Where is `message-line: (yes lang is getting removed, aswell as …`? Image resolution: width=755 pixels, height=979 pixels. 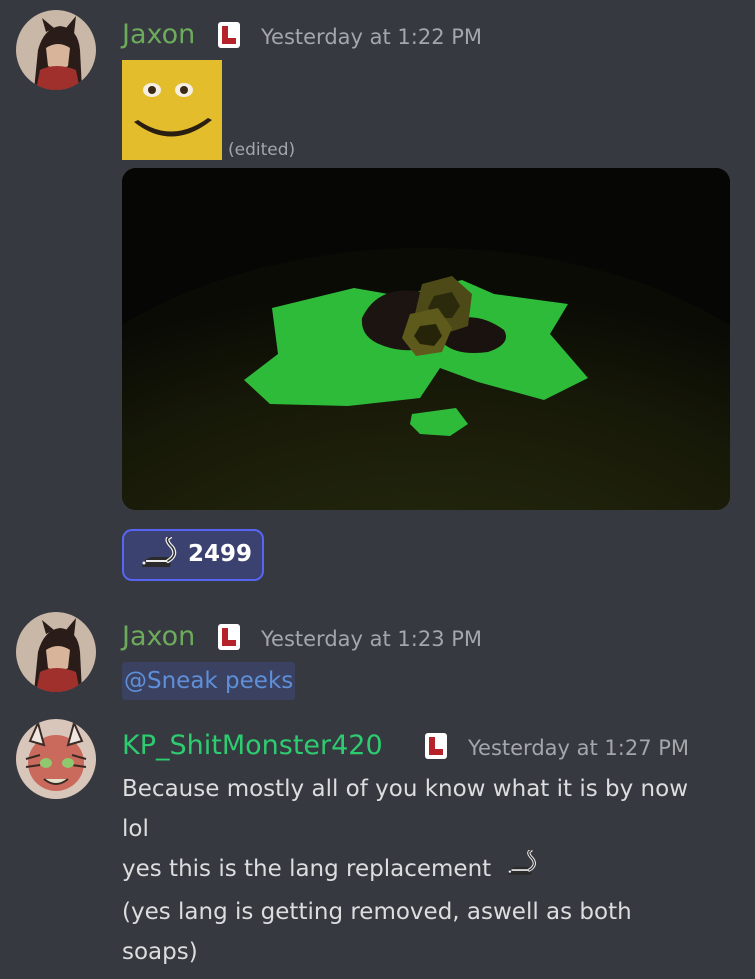 message-line: (yes lang is getting removed, aswell as … is located at coordinates (377, 912).